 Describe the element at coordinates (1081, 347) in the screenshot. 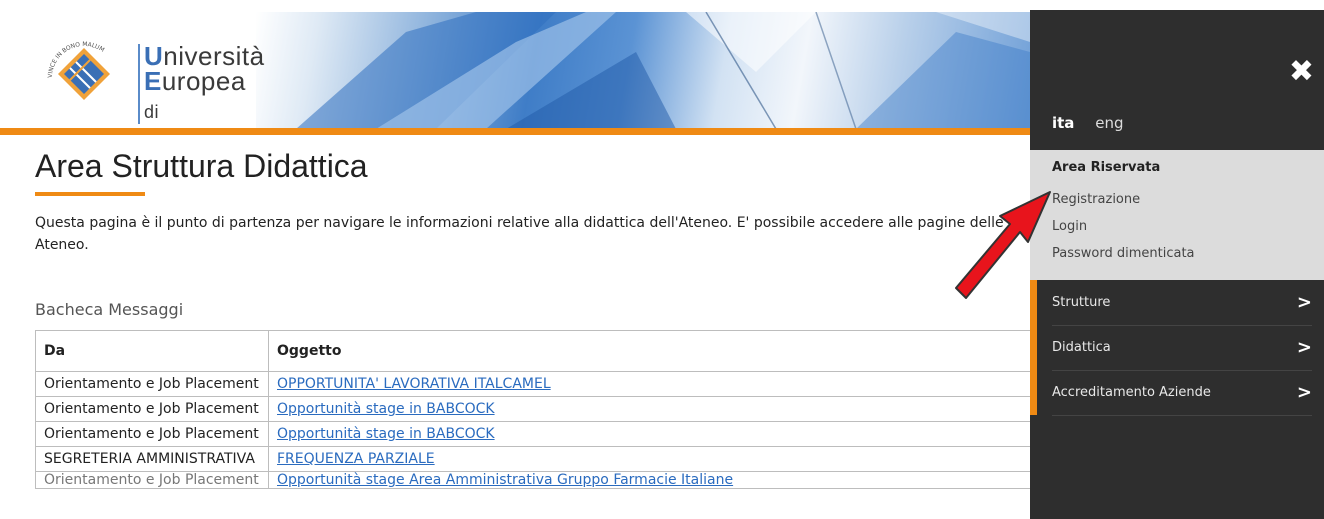

I see `menu-item-label: Didattica` at that location.